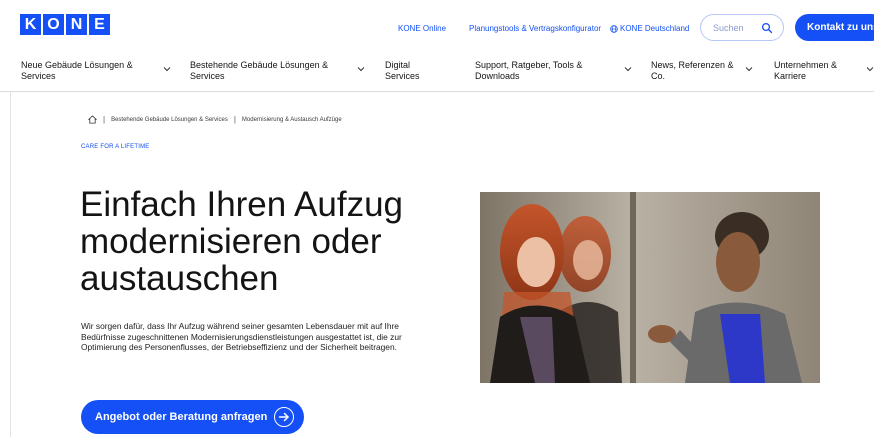 This screenshot has width=874, height=437. Describe the element at coordinates (76, 24) in the screenshot. I see `logo-letter: N` at that location.